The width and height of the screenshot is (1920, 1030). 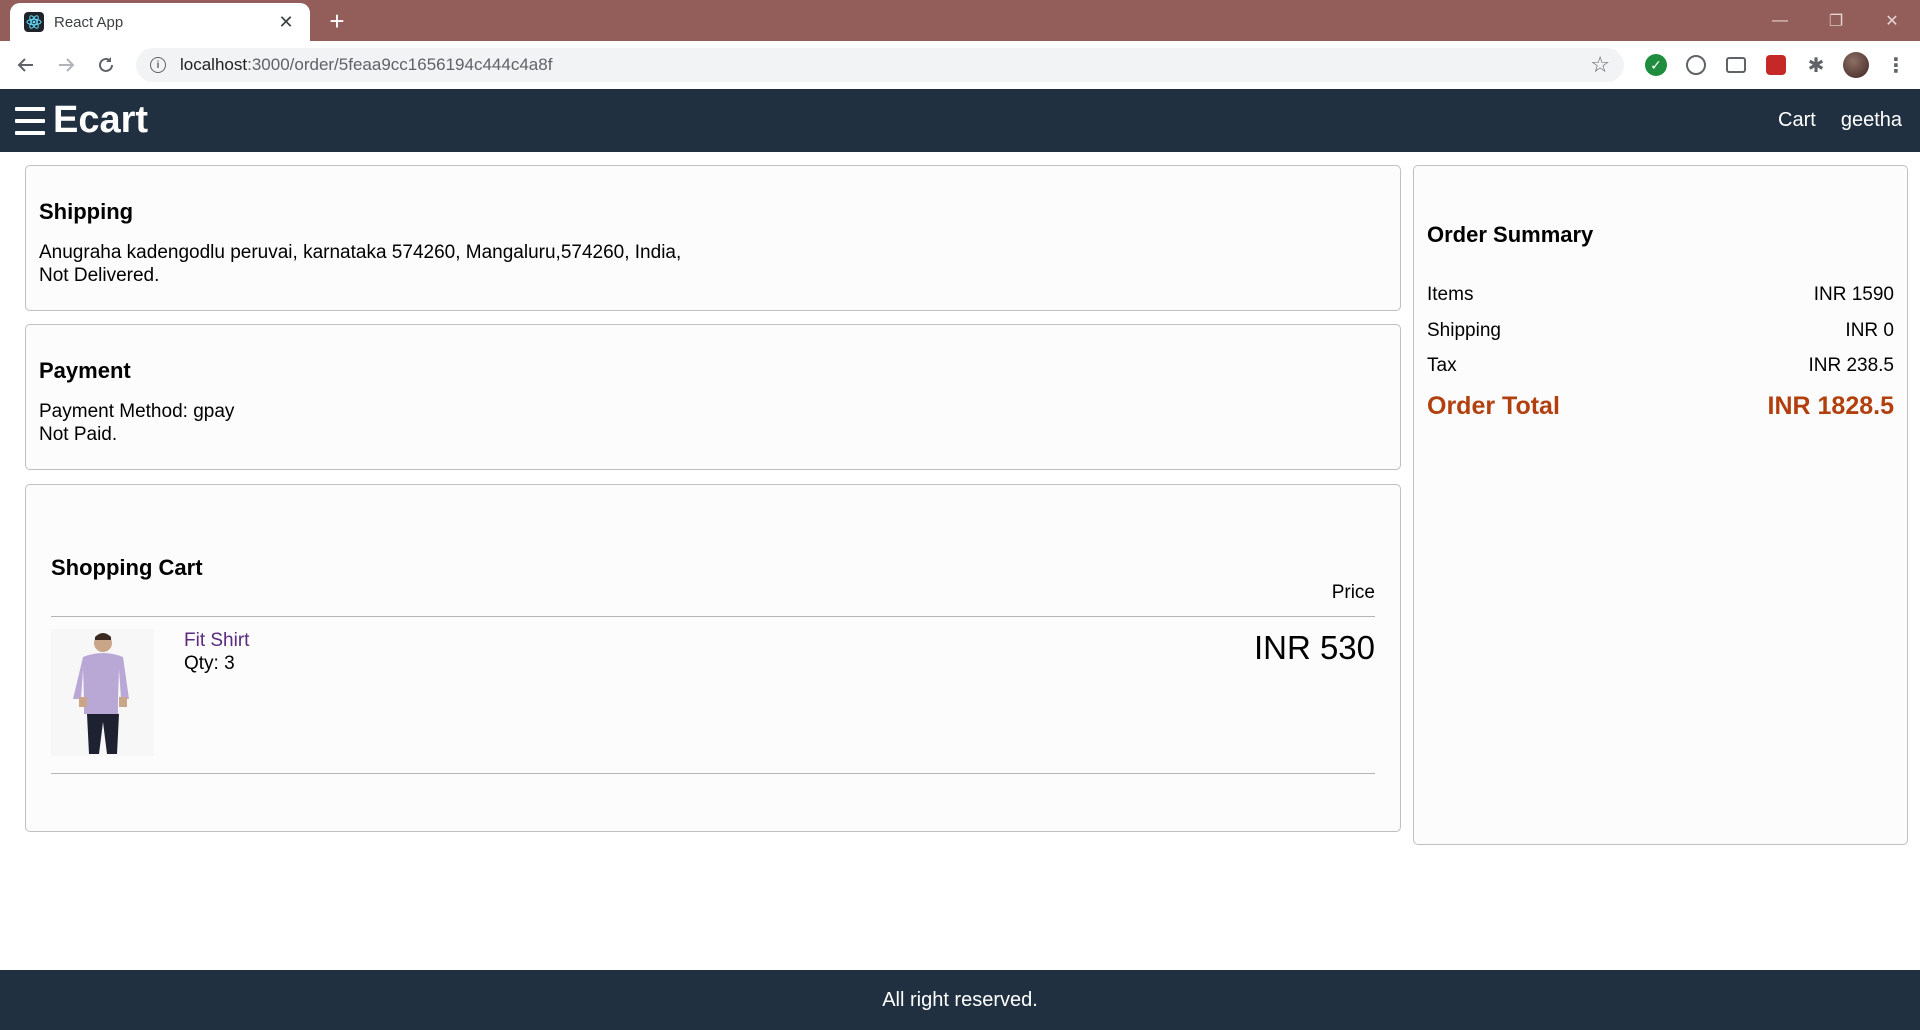 What do you see at coordinates (1853, 294) in the screenshot?
I see `summary-value: INR 1590` at bounding box center [1853, 294].